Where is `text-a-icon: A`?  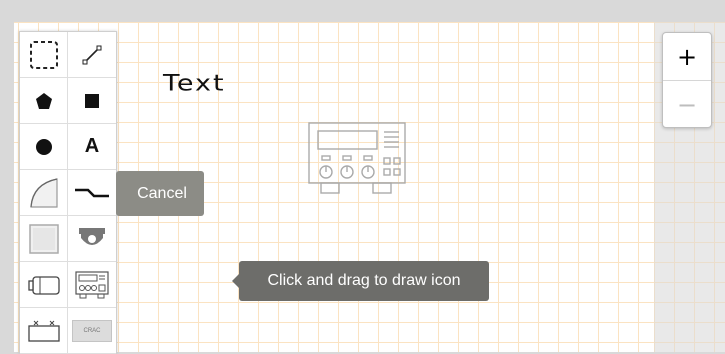 text-a-icon: A is located at coordinates (92, 146).